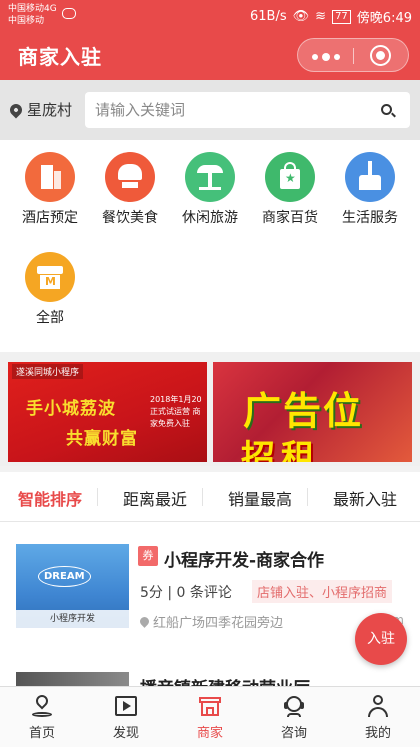 The height and width of the screenshot is (747, 420). What do you see at coordinates (384, 18) in the screenshot?
I see `clock: 傍晚6:49` at bounding box center [384, 18].